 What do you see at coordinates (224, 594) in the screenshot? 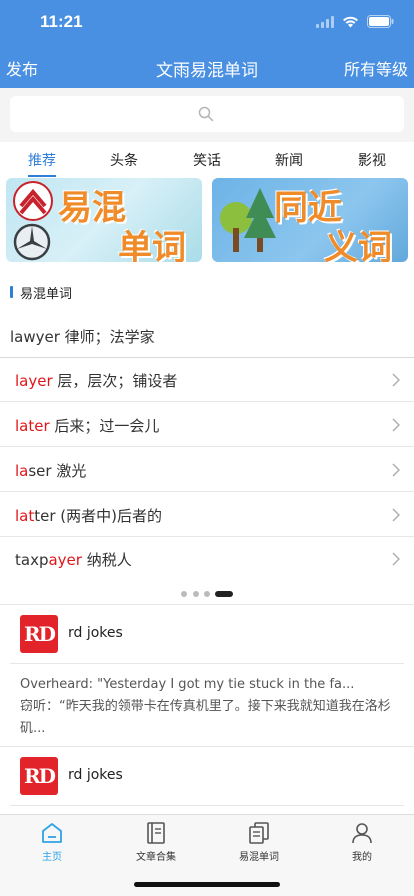
I see `page-dot-active` at bounding box center [224, 594].